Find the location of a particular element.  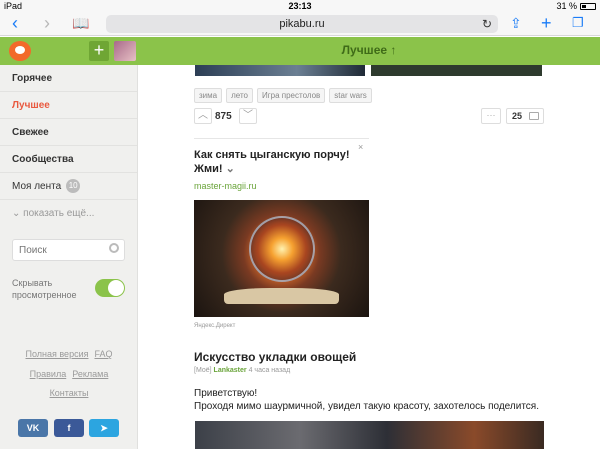

sidebar-item-fresh: Свежее is located at coordinates (68, 132).